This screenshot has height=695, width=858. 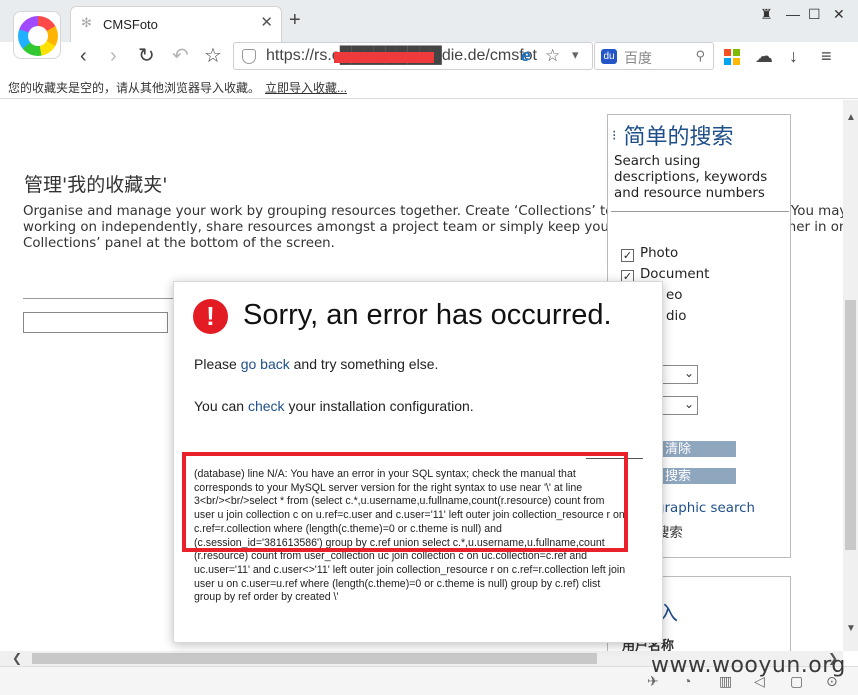 I want to click on scroll-down-icon: ▼, so click(x=851, y=628).